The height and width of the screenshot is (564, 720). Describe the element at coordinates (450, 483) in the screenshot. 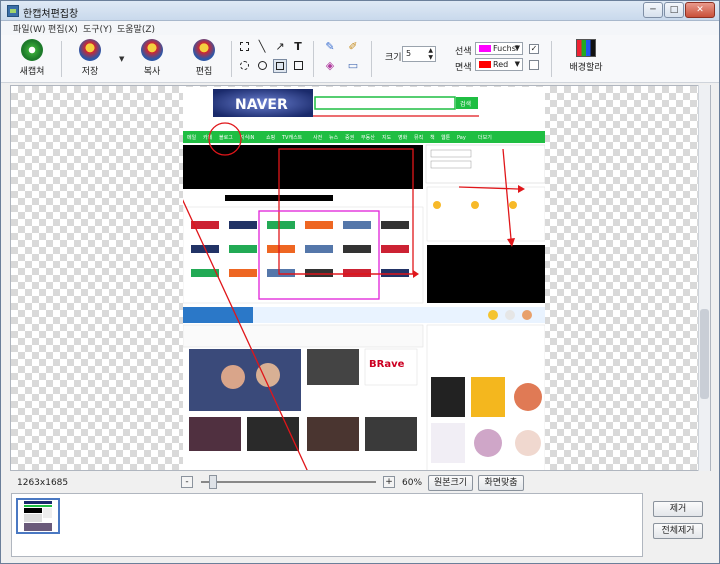

I see `original-size-button: 원본크기` at that location.